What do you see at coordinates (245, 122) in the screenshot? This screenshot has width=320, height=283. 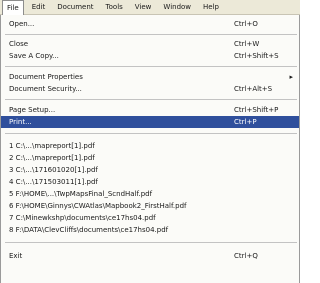 I see `print-shortcut: Ctrl+P` at bounding box center [245, 122].